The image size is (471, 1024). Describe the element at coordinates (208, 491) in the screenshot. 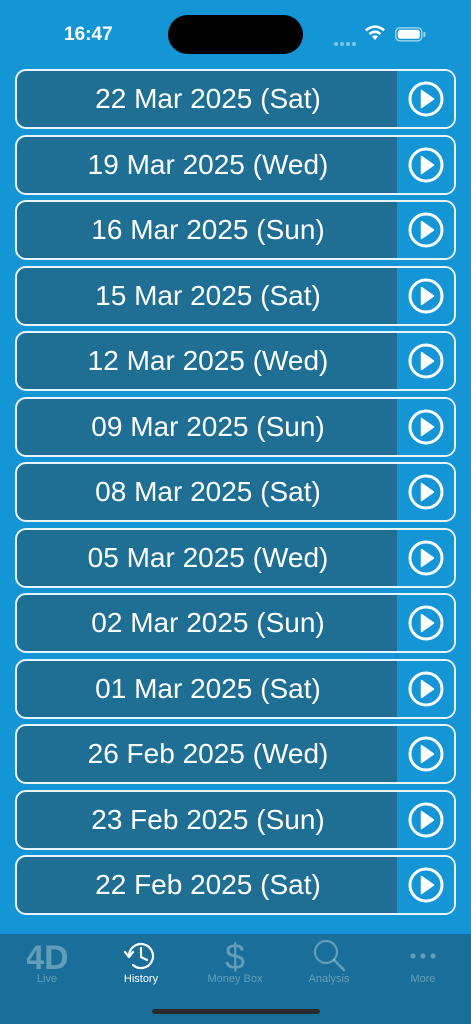

I see `history-date-label: 08 Mar 2025 (Sat)` at that location.